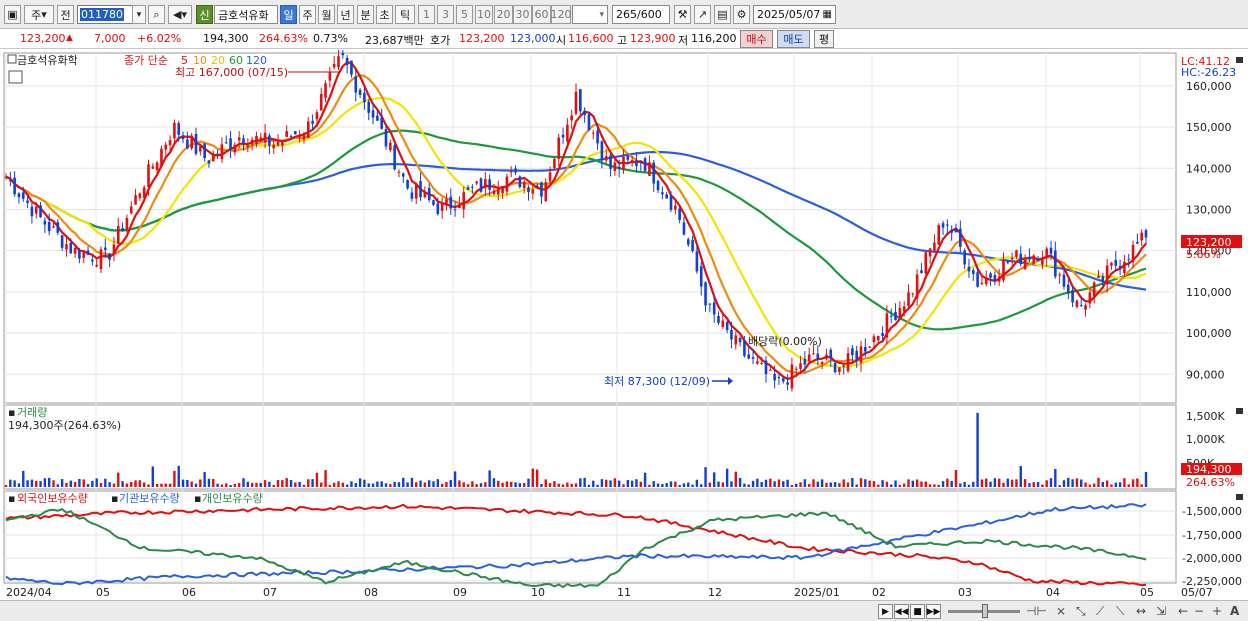 The image size is (1248, 621). I want to click on price-panel-close-icon, so click(1239, 60).